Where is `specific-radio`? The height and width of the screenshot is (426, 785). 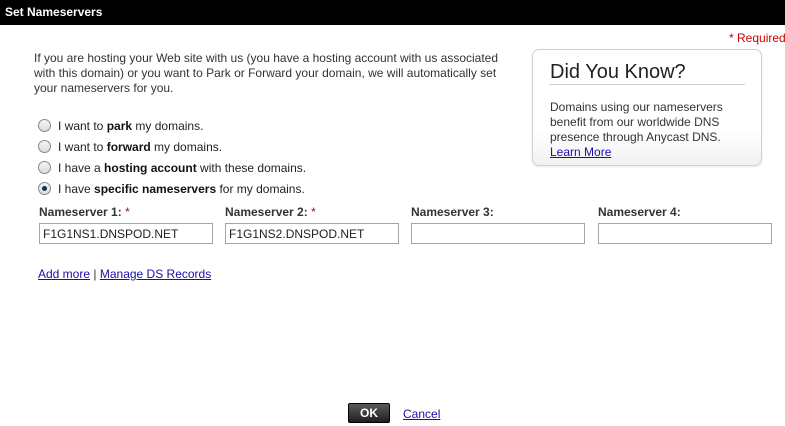
specific-radio is located at coordinates (44, 188).